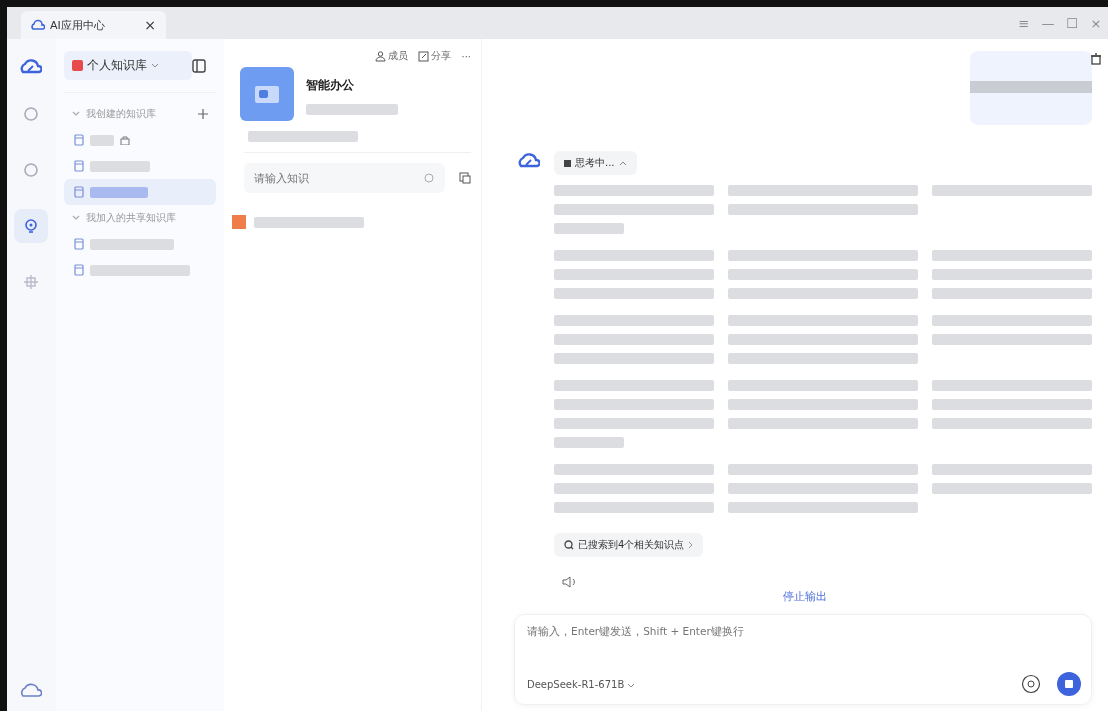  I want to click on message-input: 请输入，Enter键发送，Shift + Enter键换行 DeepSeek-R1-671B, so click(803, 659).